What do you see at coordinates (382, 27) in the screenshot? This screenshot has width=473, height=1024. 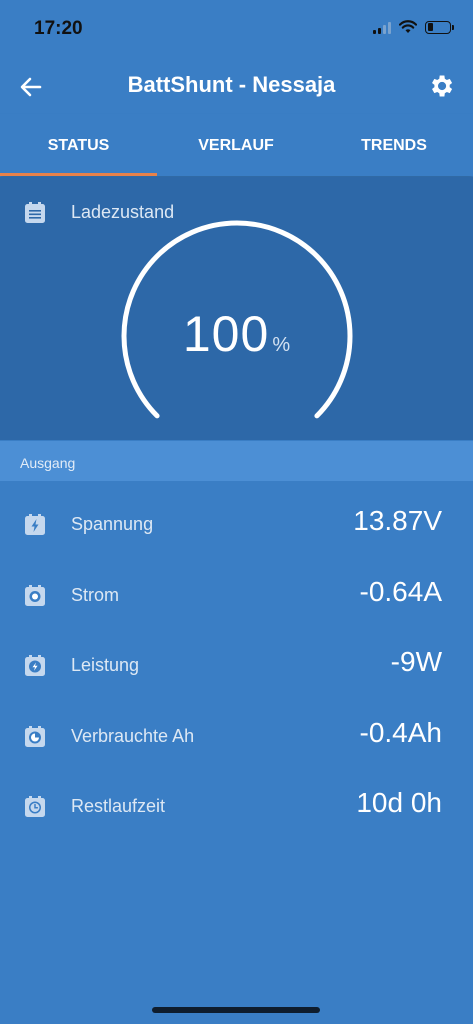 I see `cellular-signal-icon` at bounding box center [382, 27].